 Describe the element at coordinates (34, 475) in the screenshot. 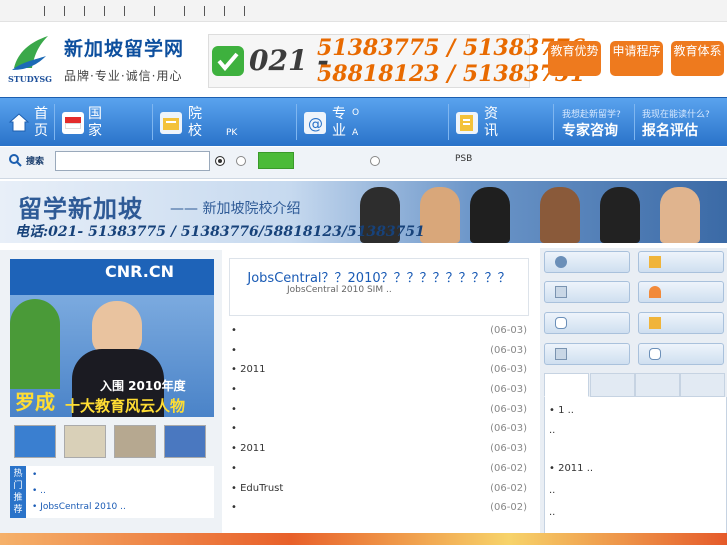

I see `hot-item: •` at that location.